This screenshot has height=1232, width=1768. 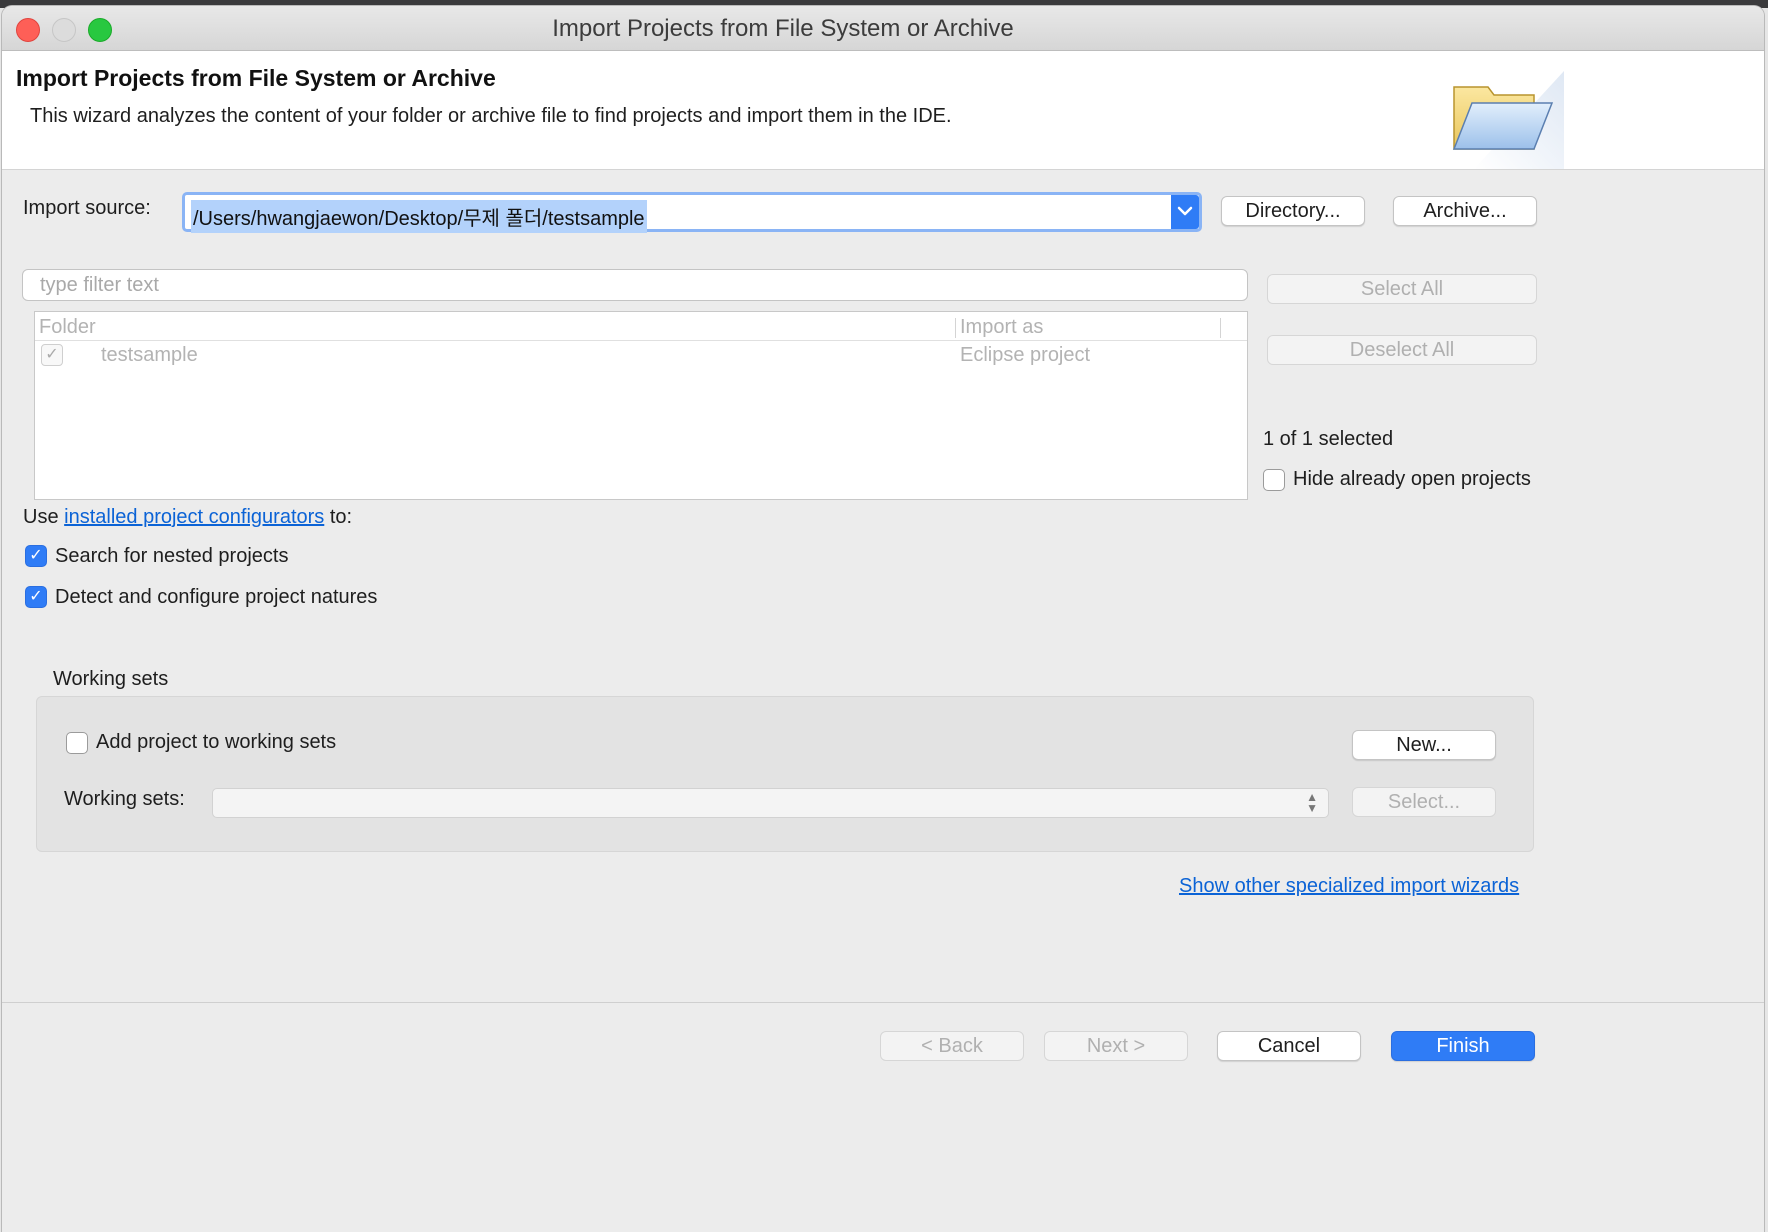 What do you see at coordinates (171, 556) in the screenshot?
I see `nested-projects-label: Search for nested projects` at bounding box center [171, 556].